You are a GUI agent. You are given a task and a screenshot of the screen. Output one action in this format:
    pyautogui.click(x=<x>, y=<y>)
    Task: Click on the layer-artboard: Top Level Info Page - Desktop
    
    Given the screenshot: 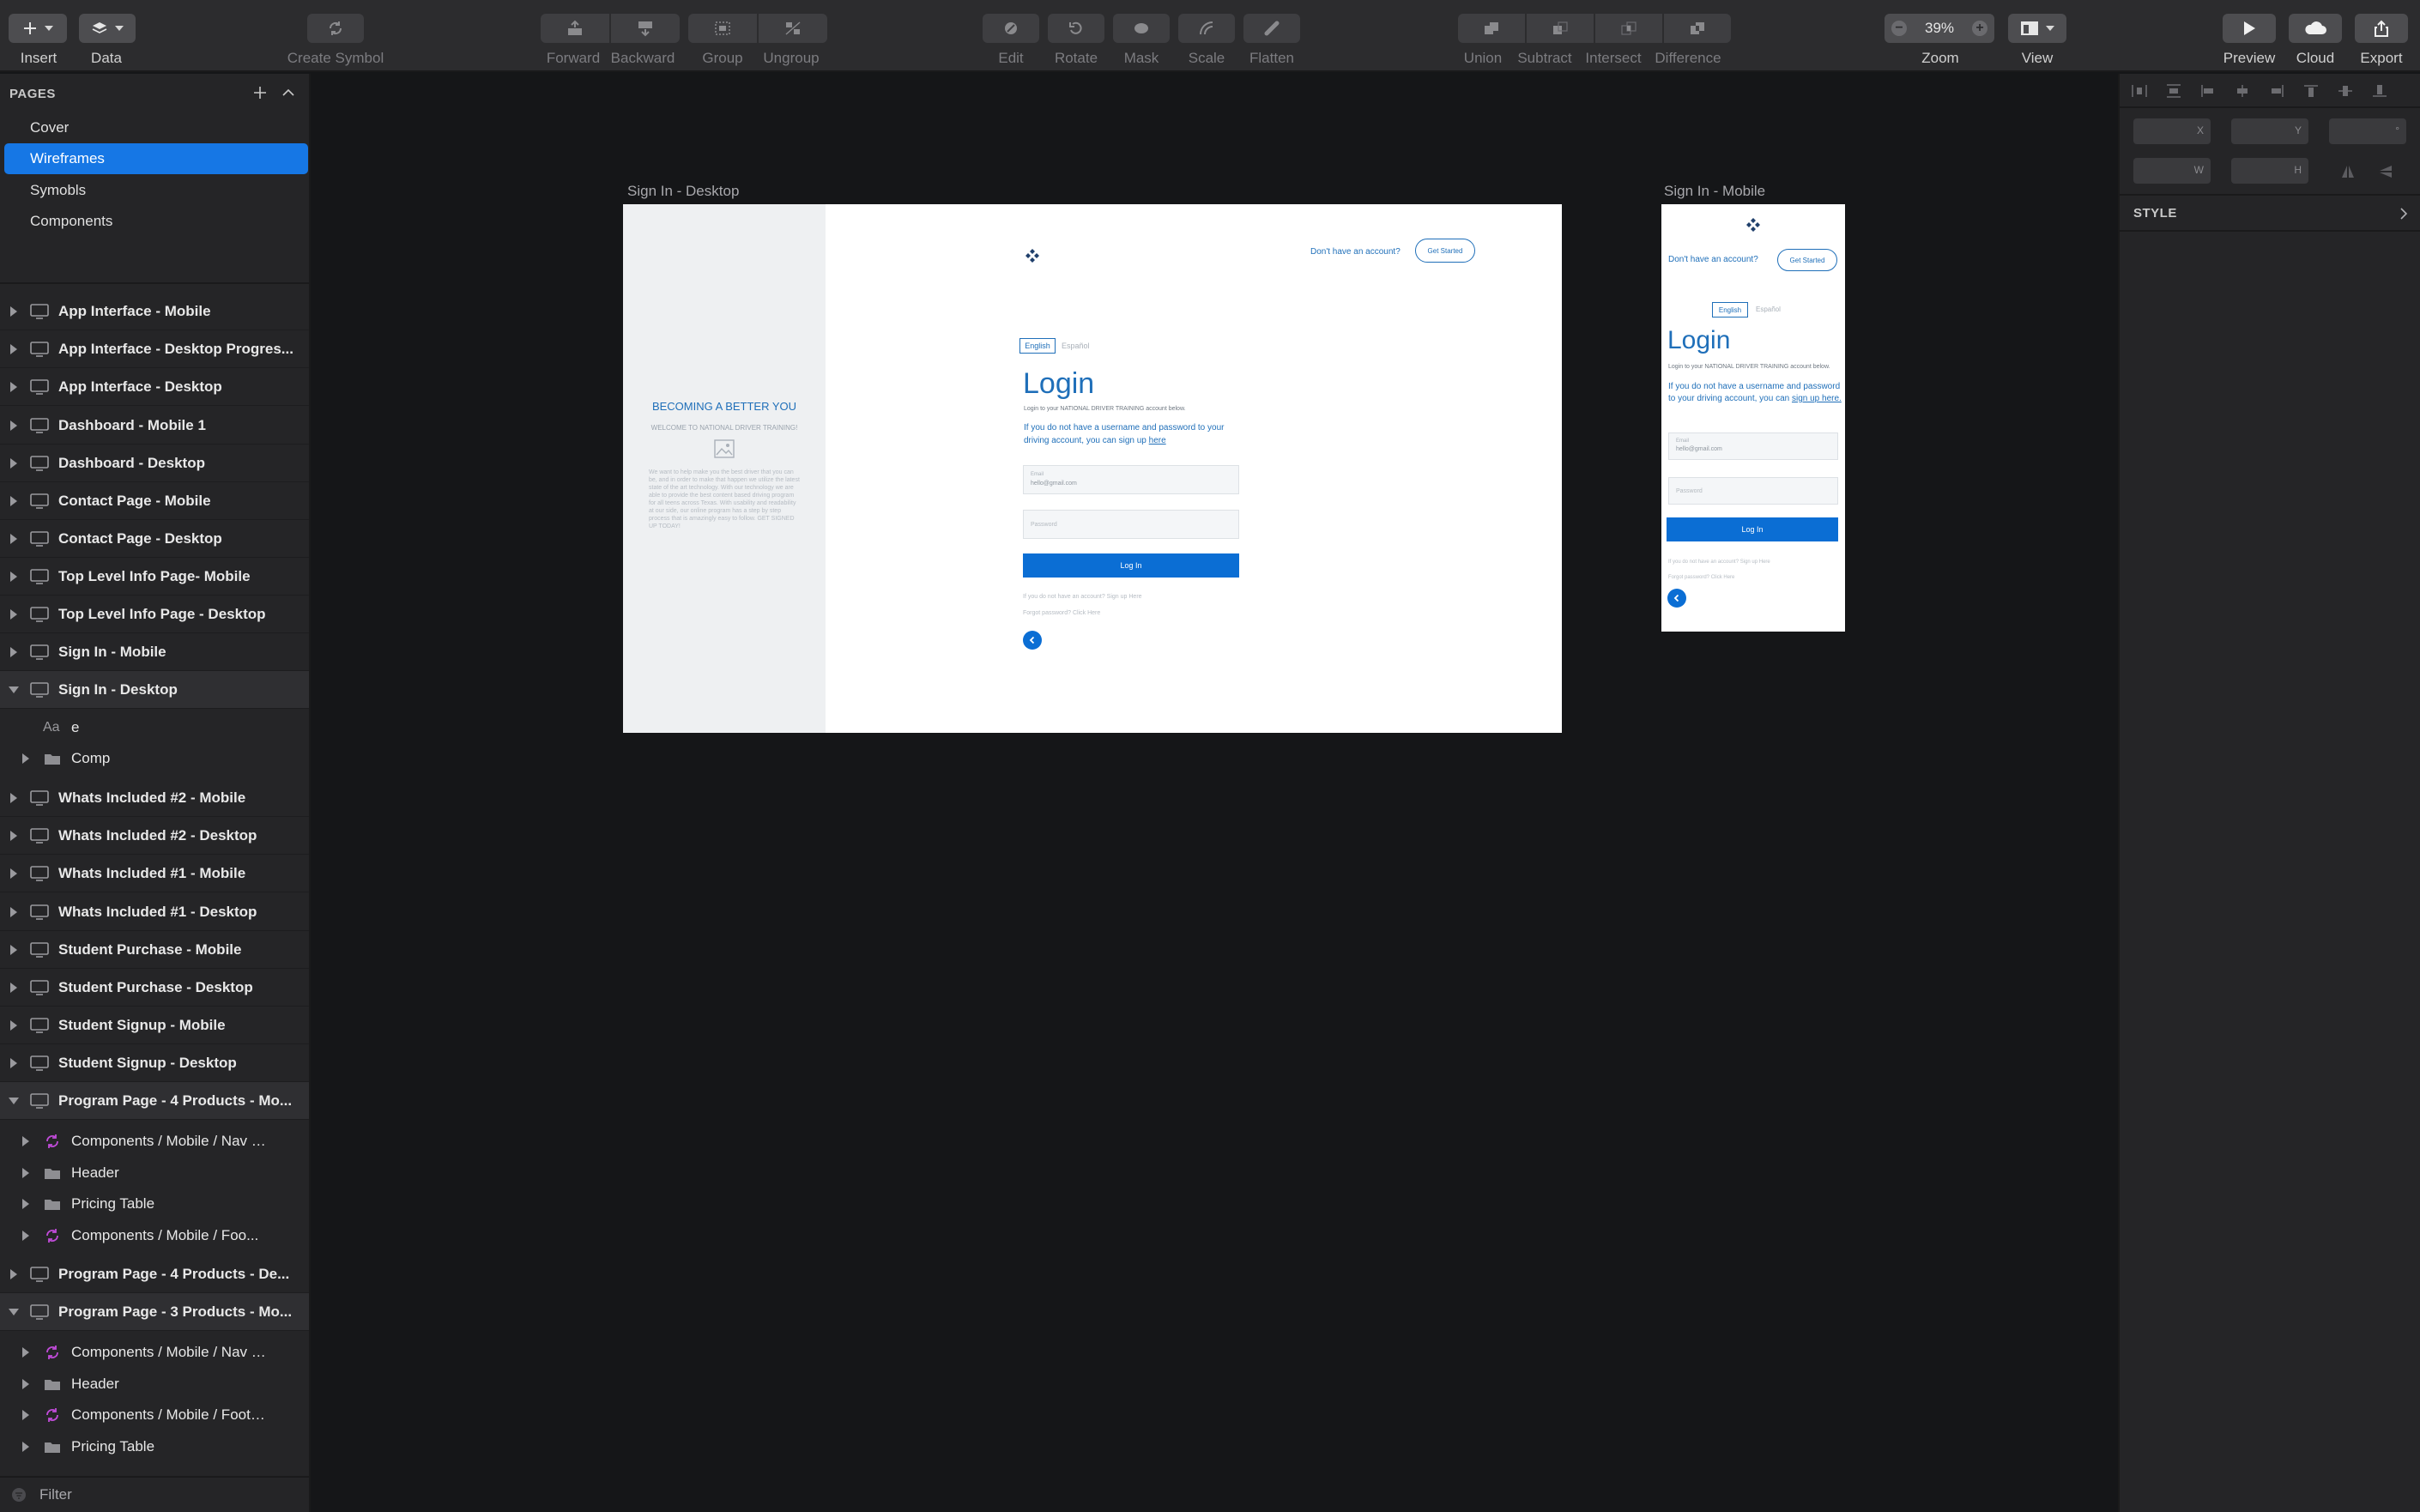 What is the action you would take?
    pyautogui.click(x=154, y=614)
    